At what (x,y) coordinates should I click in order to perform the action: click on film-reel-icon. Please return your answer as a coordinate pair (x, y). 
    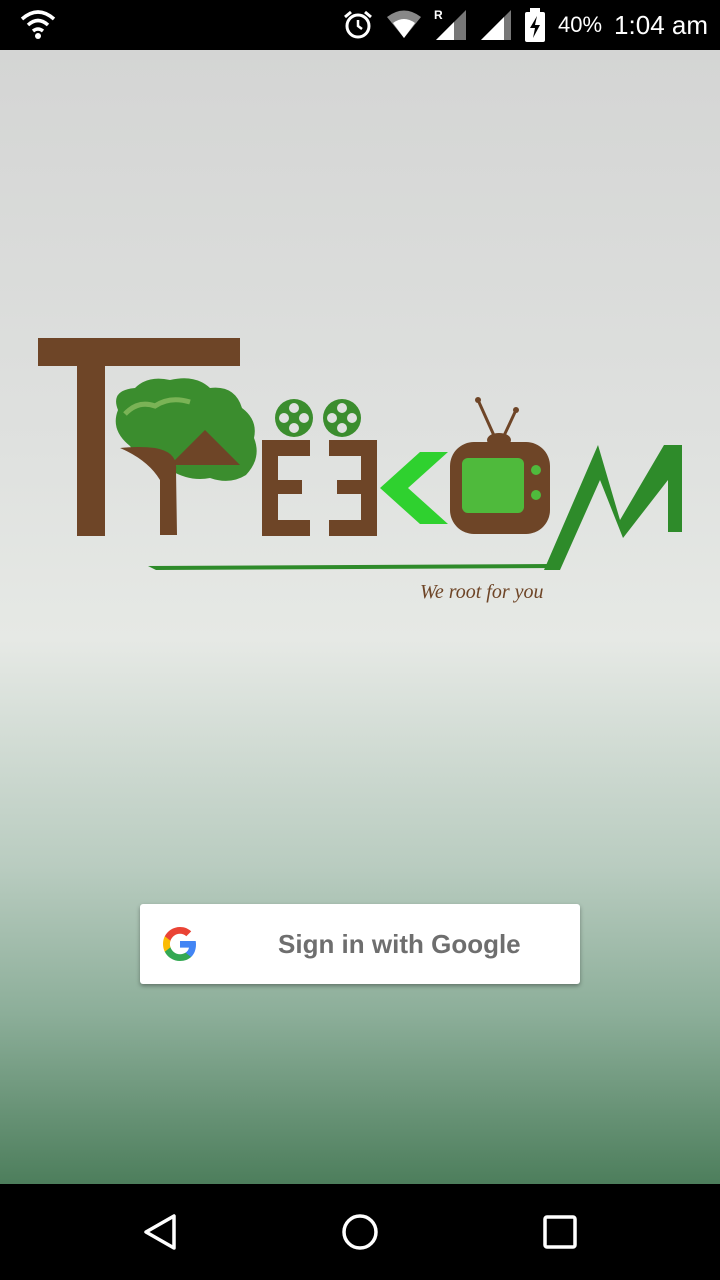
    Looking at the image, I should click on (318, 418).